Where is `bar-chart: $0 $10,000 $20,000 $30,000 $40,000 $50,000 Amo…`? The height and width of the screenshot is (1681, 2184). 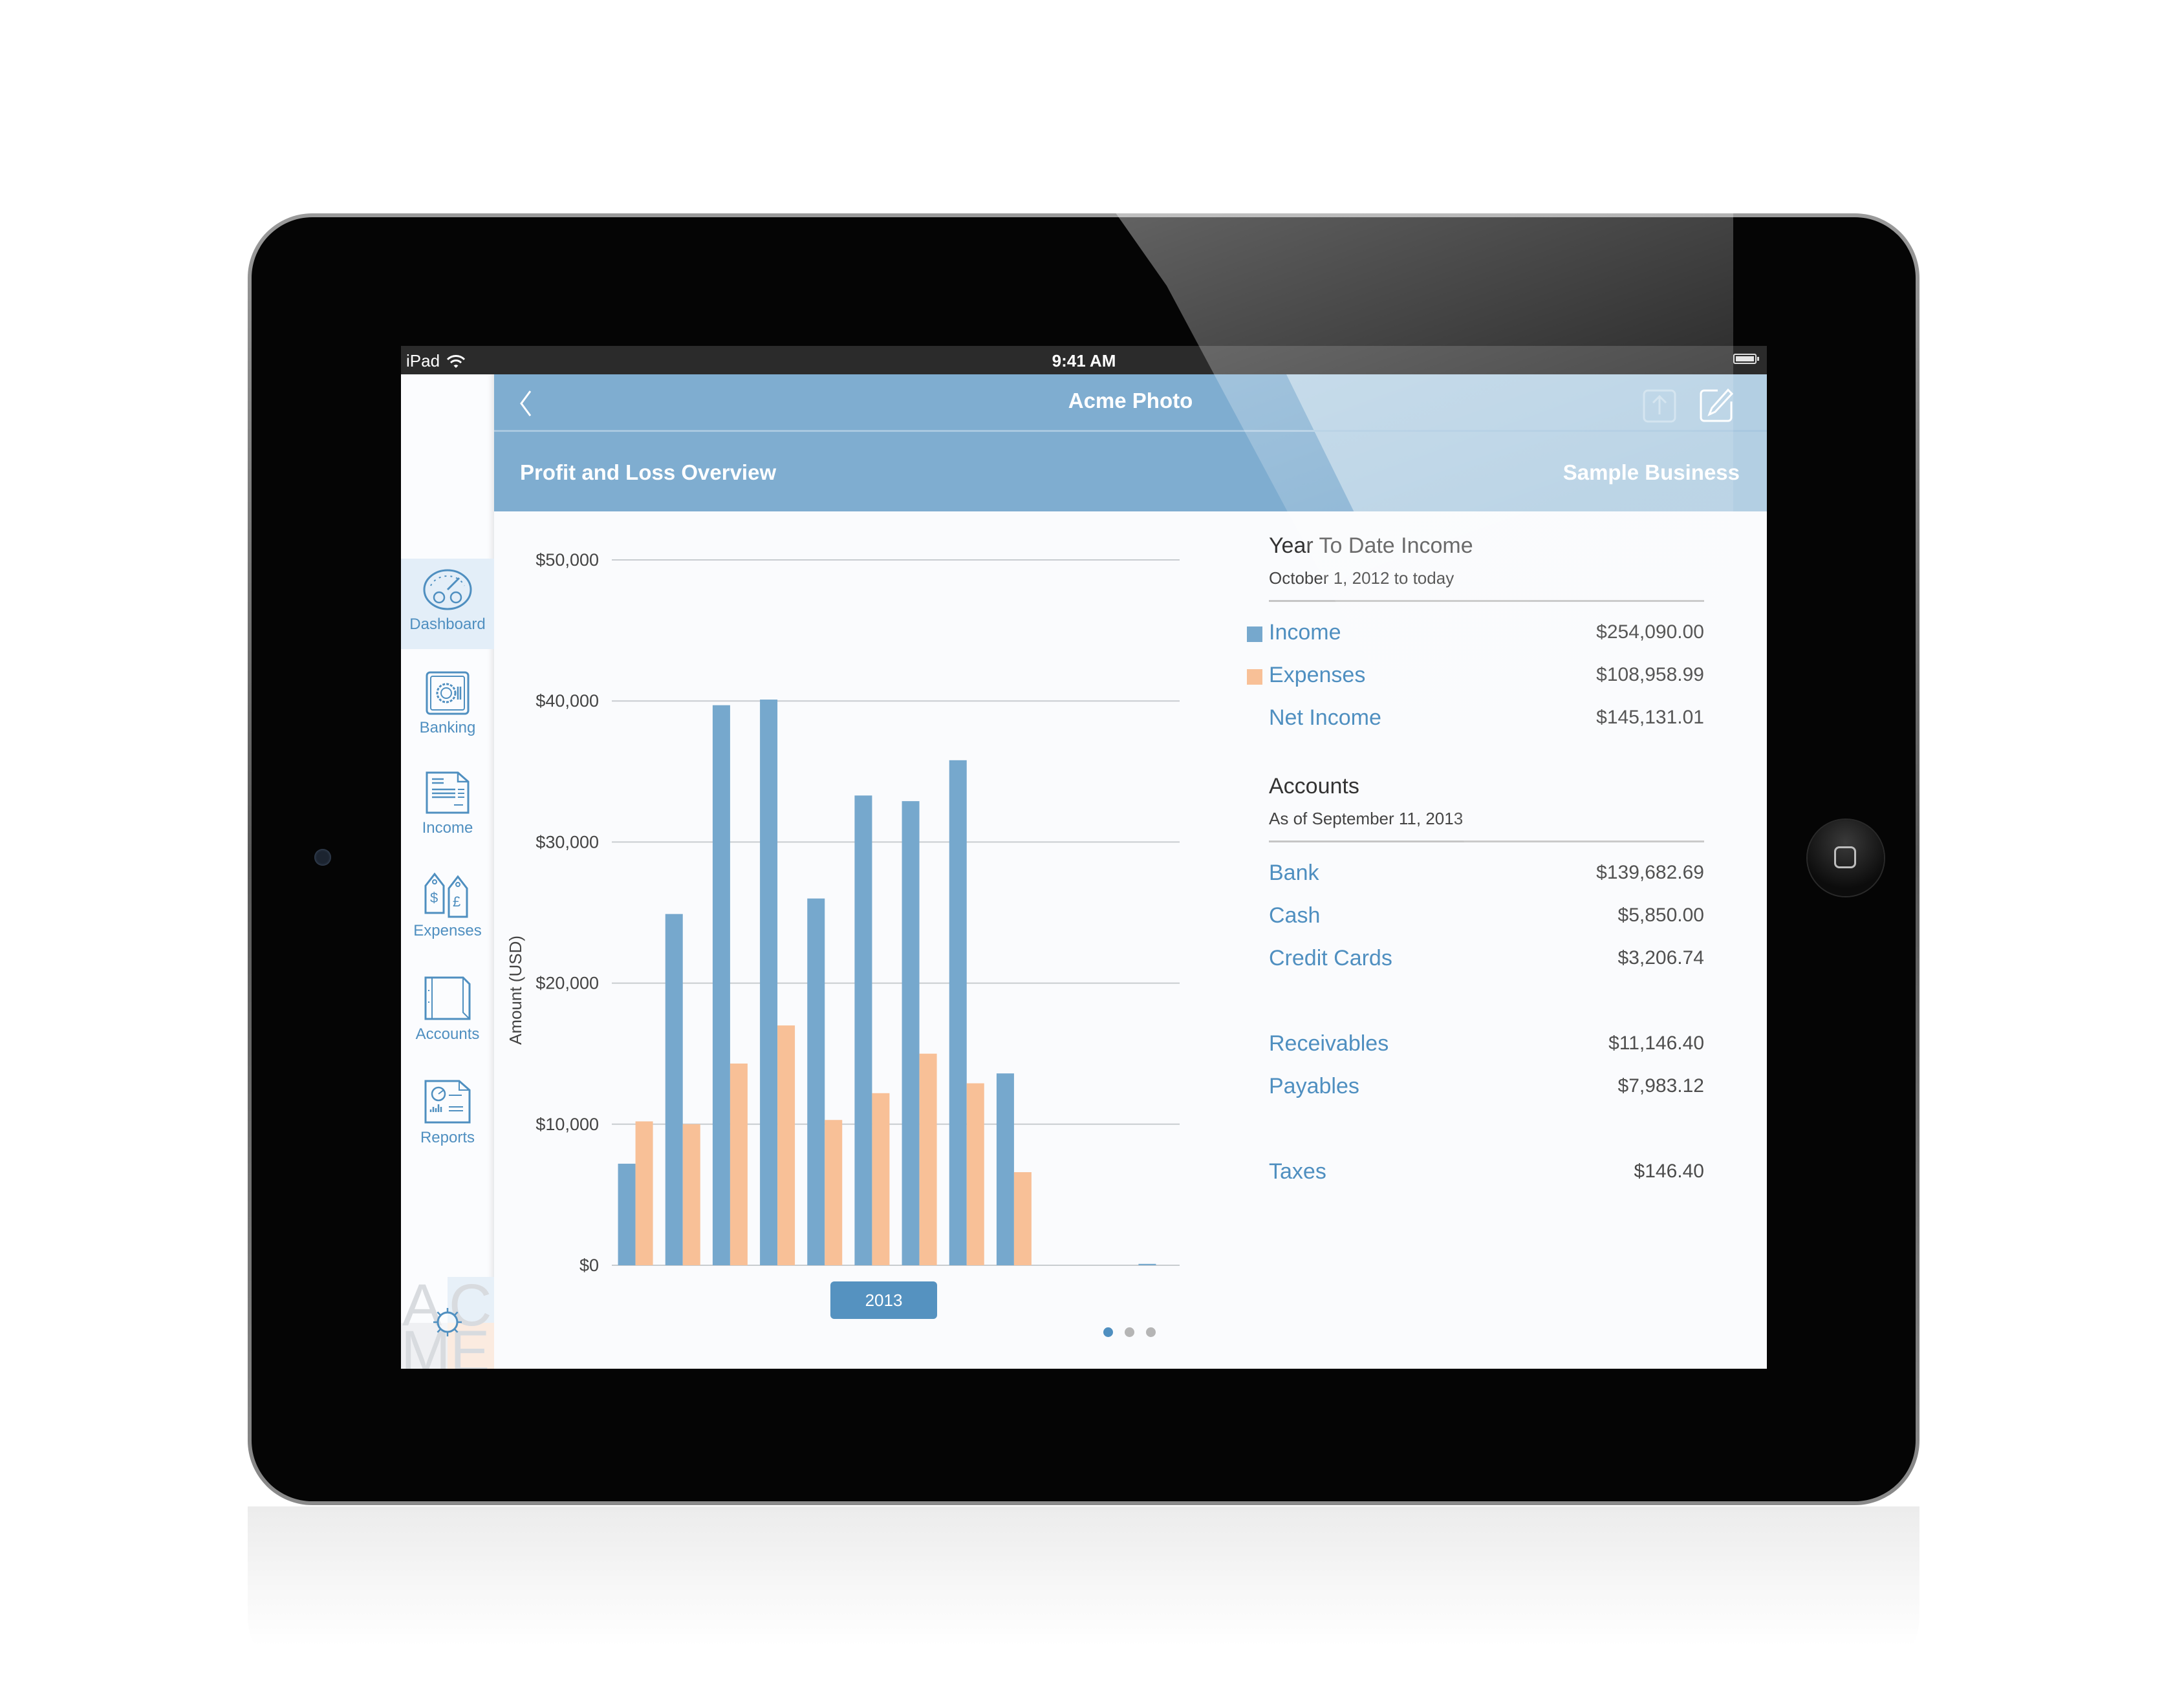 bar-chart: $0 $10,000 $20,000 $30,000 $40,000 $50,000 Amo… is located at coordinates (843, 912).